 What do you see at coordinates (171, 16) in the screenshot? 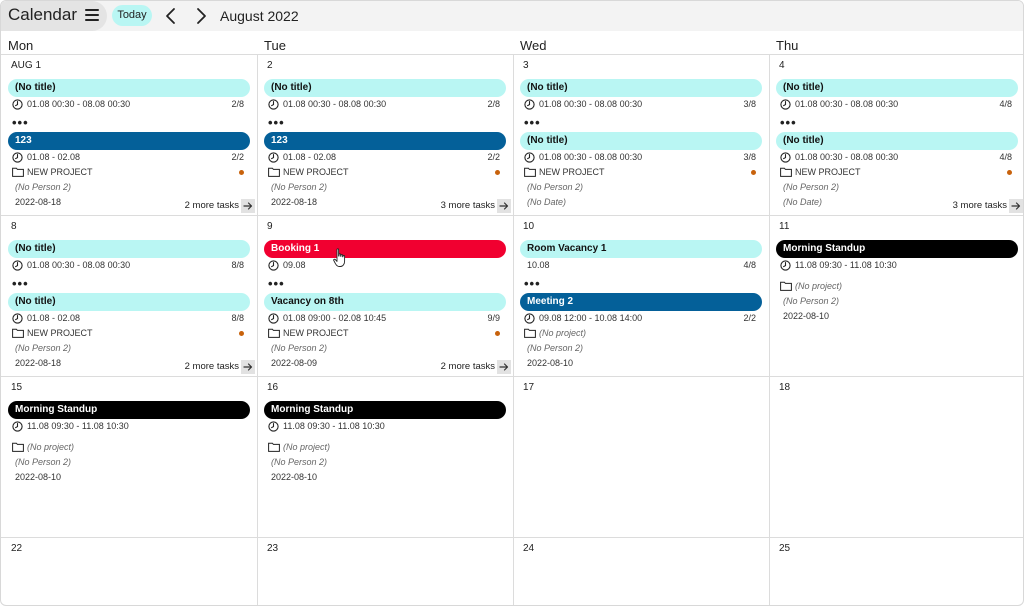
I see `chevron-left-icon` at bounding box center [171, 16].